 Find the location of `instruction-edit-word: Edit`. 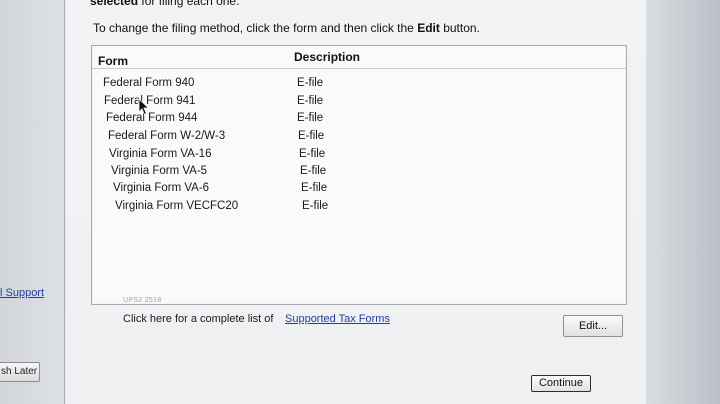

instruction-edit-word: Edit is located at coordinates (428, 28).